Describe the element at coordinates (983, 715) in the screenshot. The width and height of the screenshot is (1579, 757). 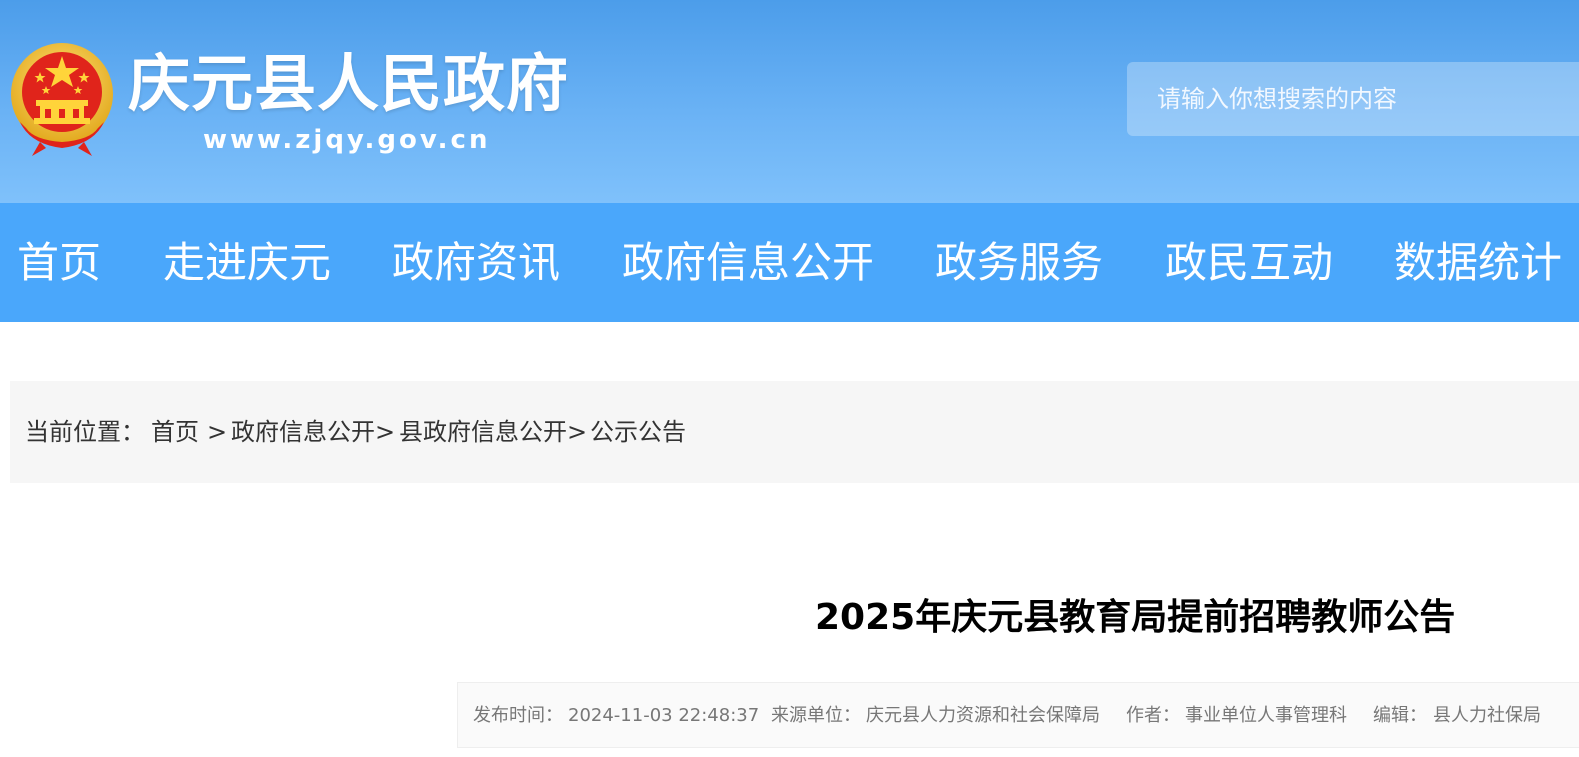
I see `meta-source-value: 庆元县人力资源和社会保障局` at that location.